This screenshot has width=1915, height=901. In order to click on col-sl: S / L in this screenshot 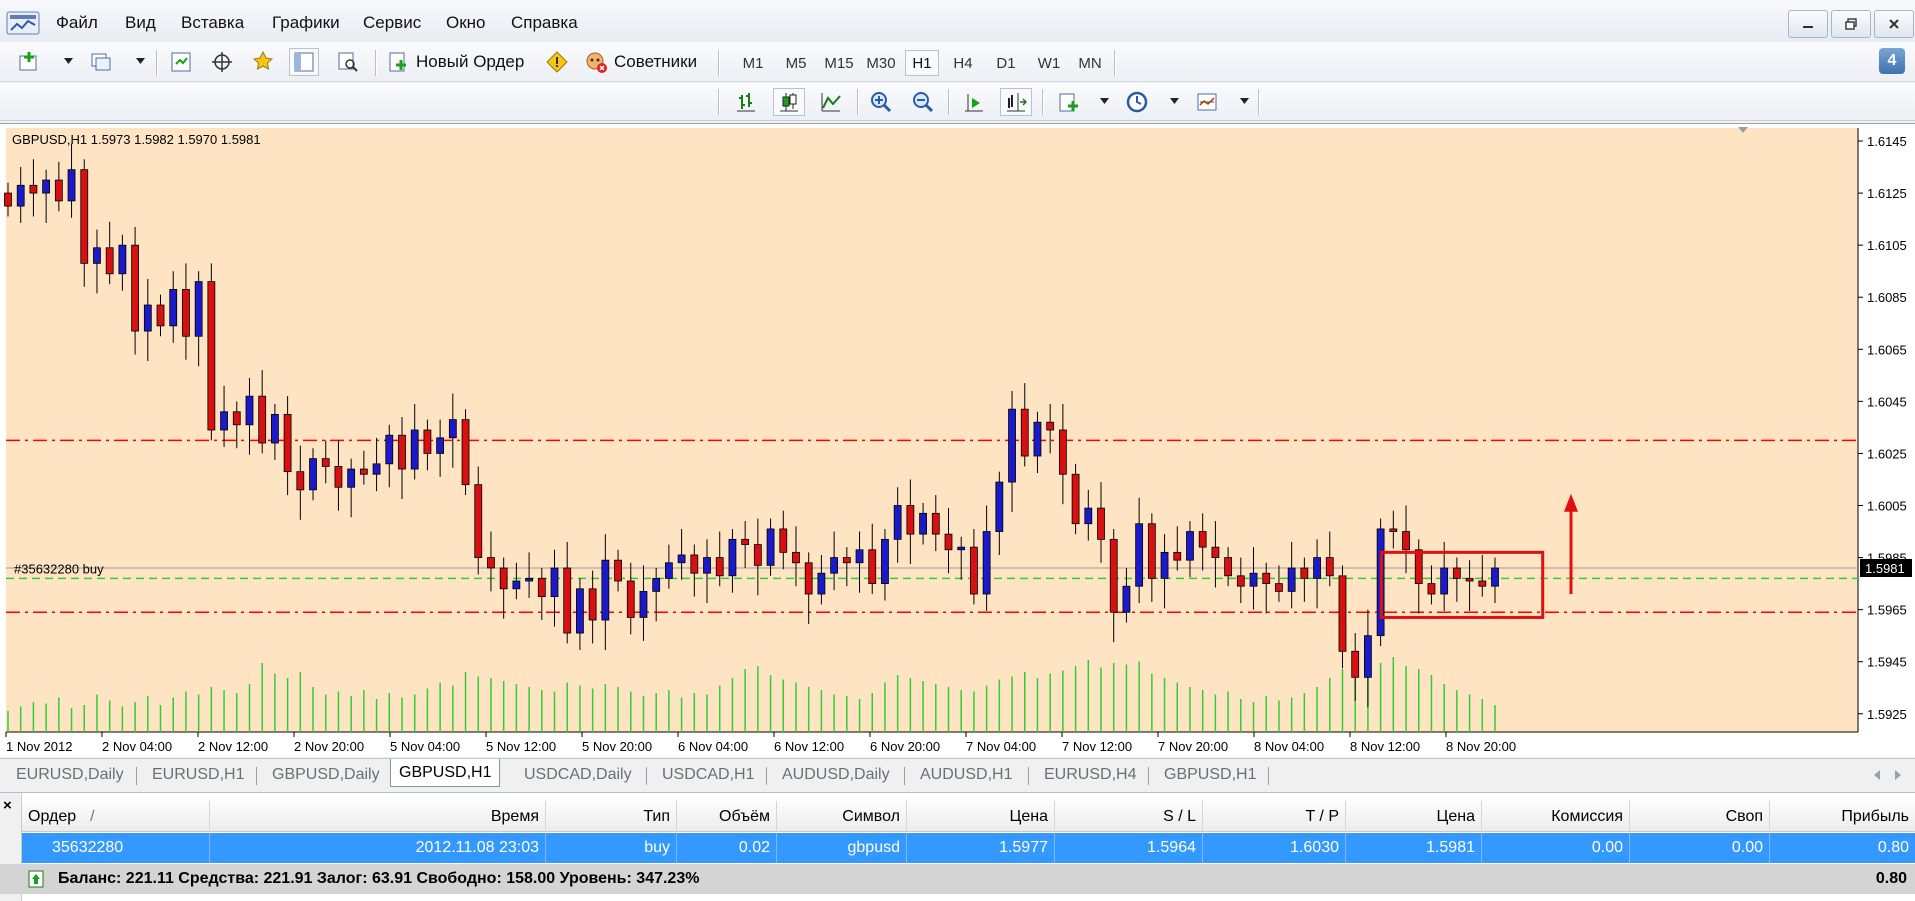, I will do `click(1129, 816)`.